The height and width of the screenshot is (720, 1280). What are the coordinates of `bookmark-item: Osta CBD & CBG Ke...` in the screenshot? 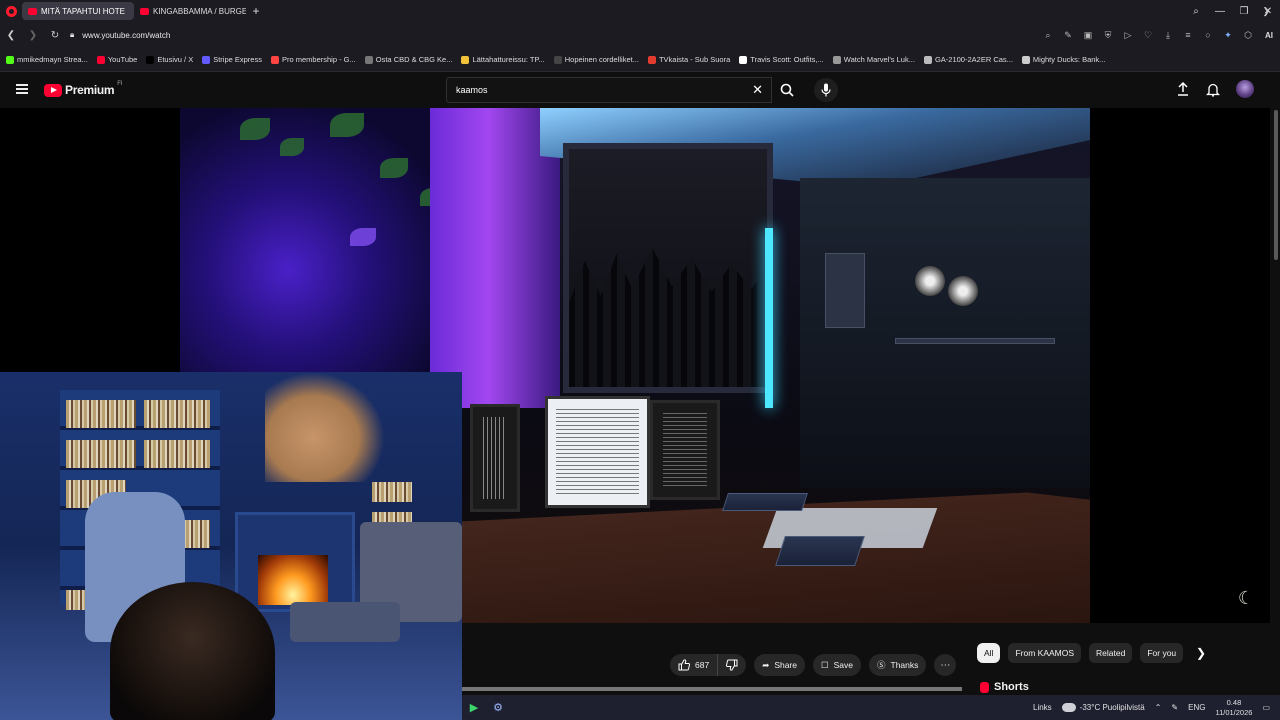 It's located at (408, 59).